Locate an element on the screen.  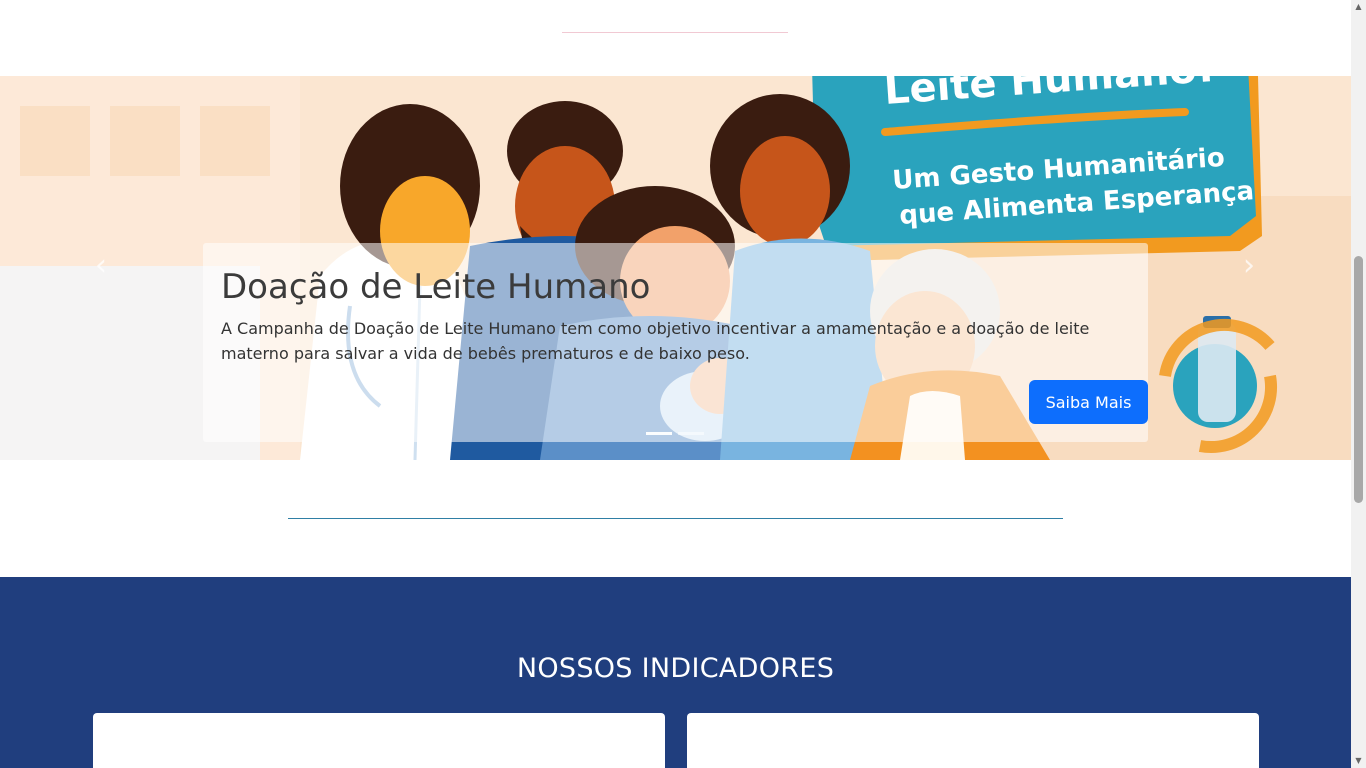
scroll-down-arrow-icon: ▼ is located at coordinates (1358, 761).